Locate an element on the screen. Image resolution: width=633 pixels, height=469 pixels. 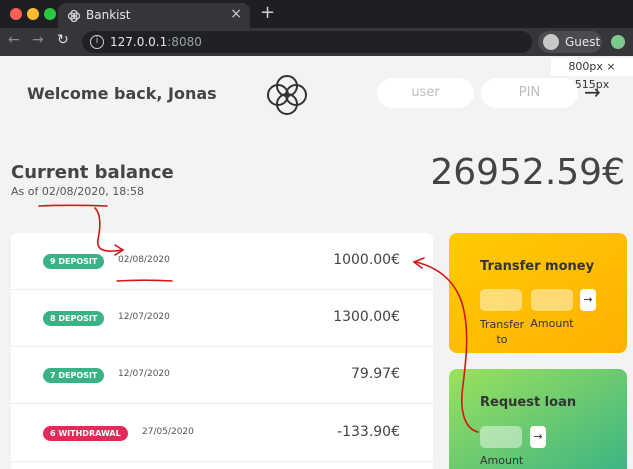
balance-date-value: 02/08/2020 is located at coordinates (73, 191).